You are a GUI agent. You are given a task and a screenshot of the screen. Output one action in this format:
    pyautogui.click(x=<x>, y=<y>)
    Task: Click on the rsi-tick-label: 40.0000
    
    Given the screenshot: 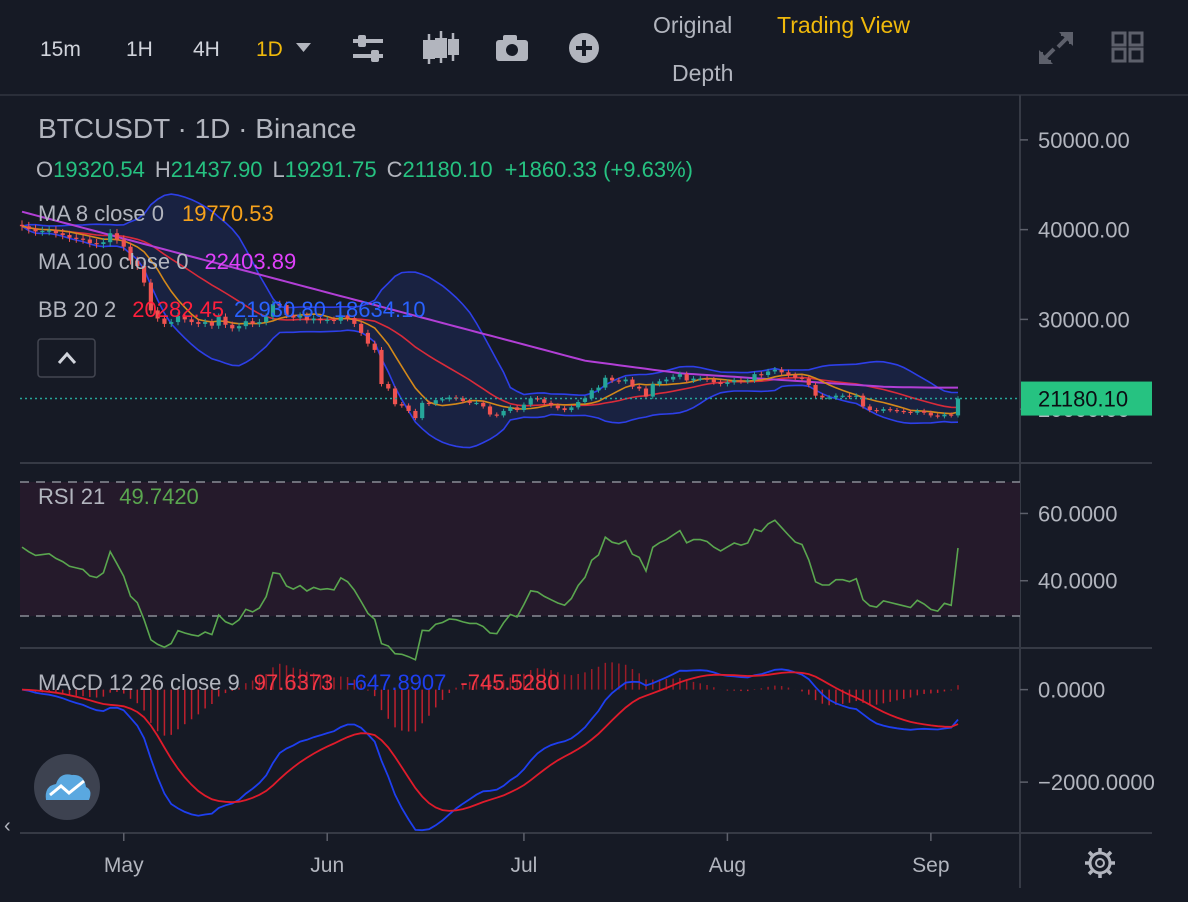 What is the action you would take?
    pyautogui.click(x=1078, y=581)
    